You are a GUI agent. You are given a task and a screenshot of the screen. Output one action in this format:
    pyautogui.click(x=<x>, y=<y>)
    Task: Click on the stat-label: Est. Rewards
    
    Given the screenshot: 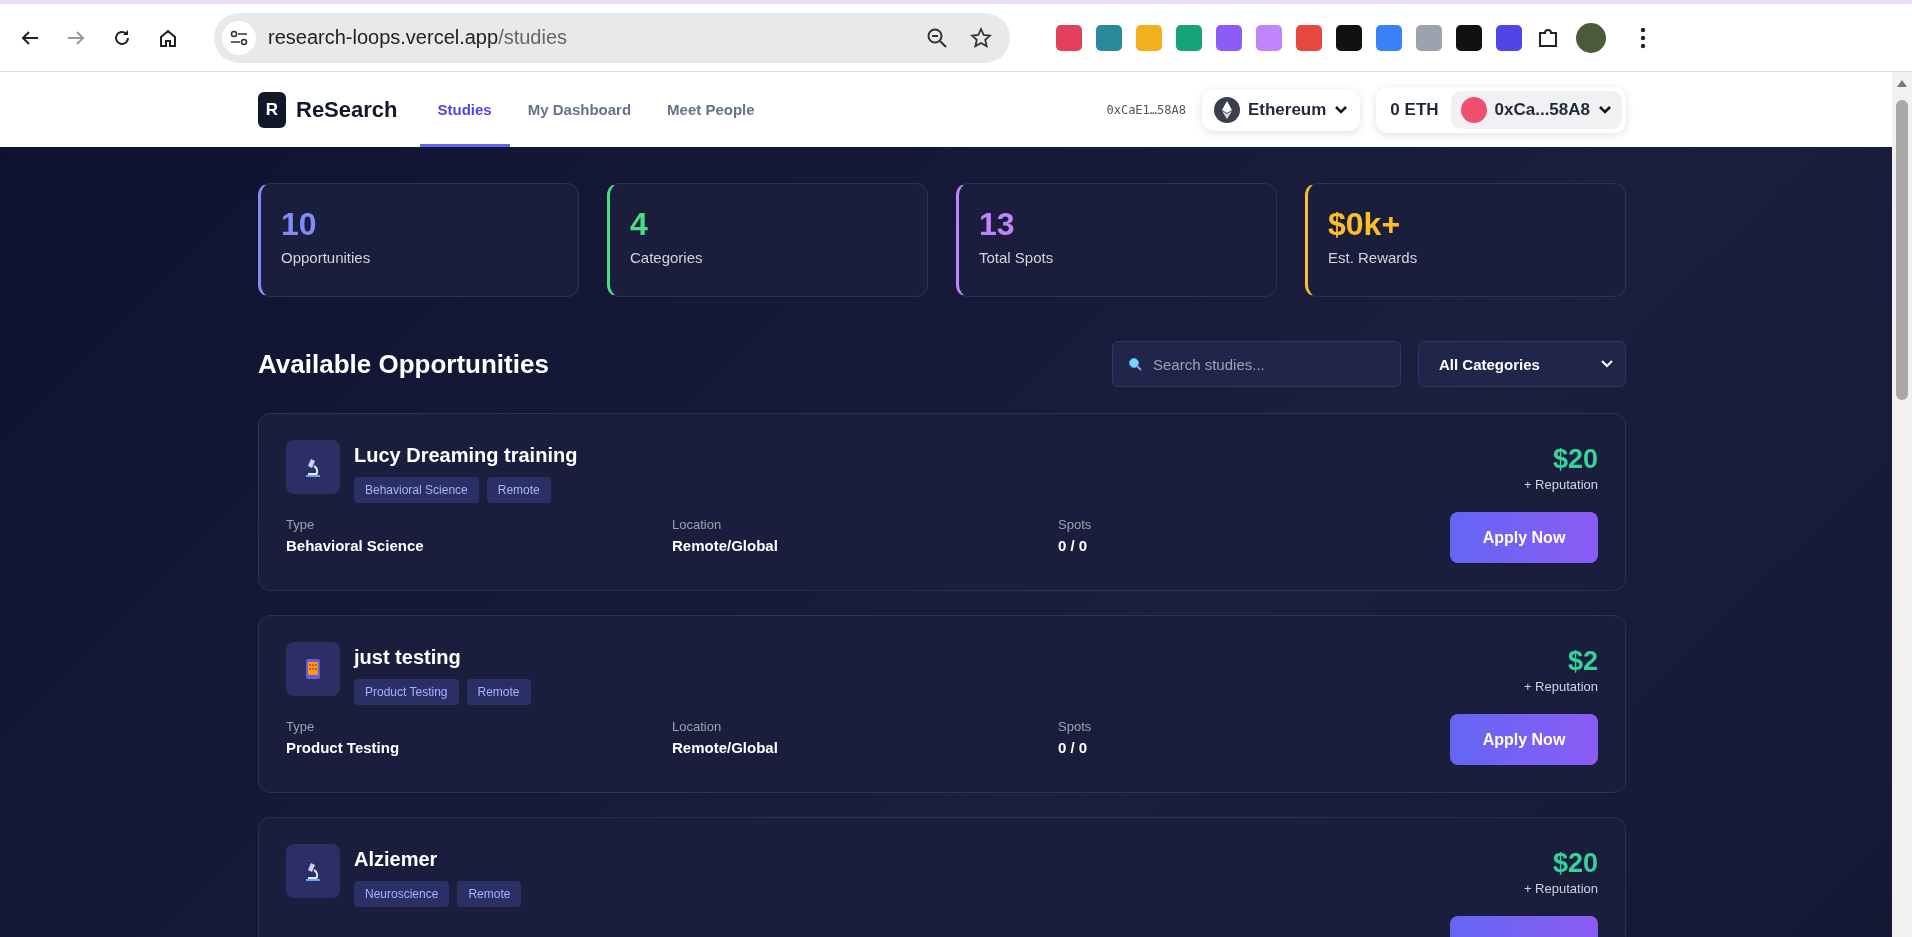 What is the action you would take?
    pyautogui.click(x=1373, y=257)
    